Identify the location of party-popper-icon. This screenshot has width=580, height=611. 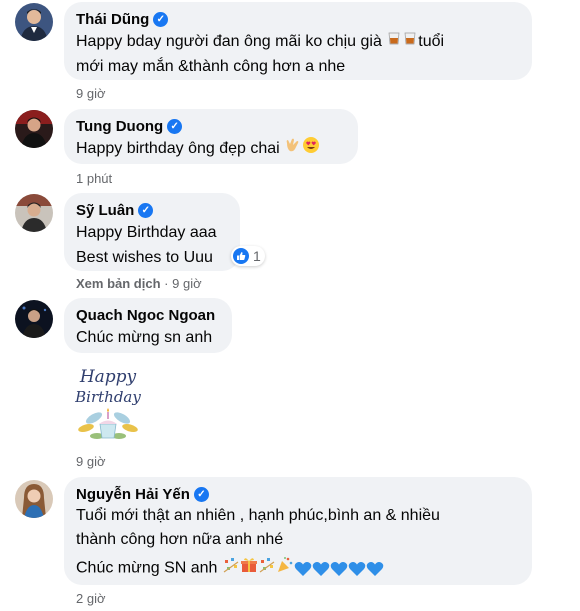
(285, 568).